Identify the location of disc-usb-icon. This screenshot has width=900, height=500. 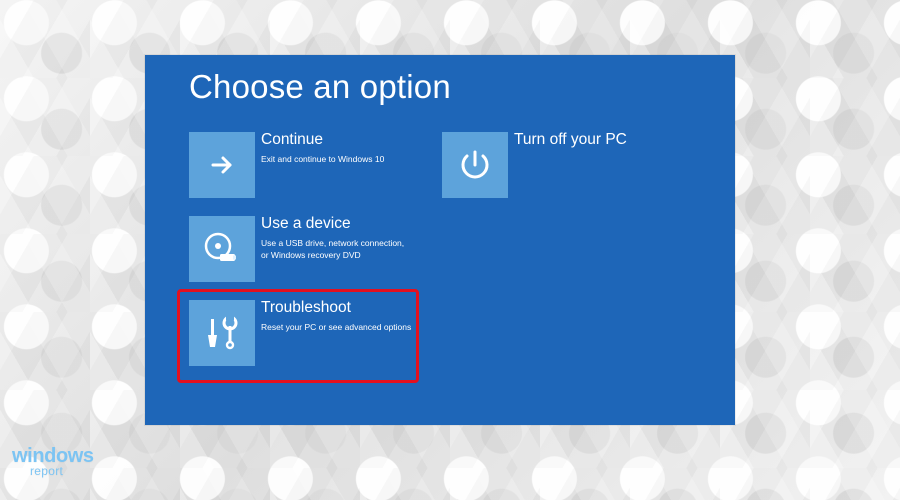
(222, 249).